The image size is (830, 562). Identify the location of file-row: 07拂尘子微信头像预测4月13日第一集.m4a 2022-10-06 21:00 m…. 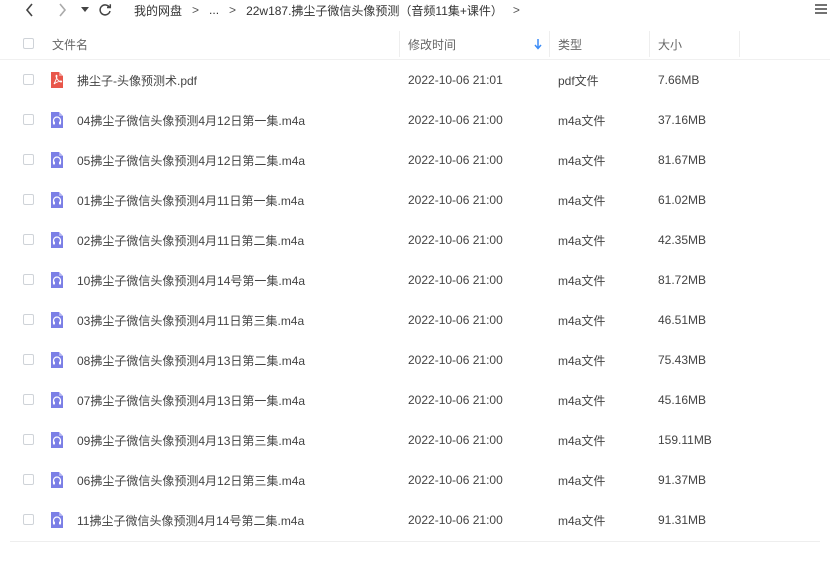
(415, 400).